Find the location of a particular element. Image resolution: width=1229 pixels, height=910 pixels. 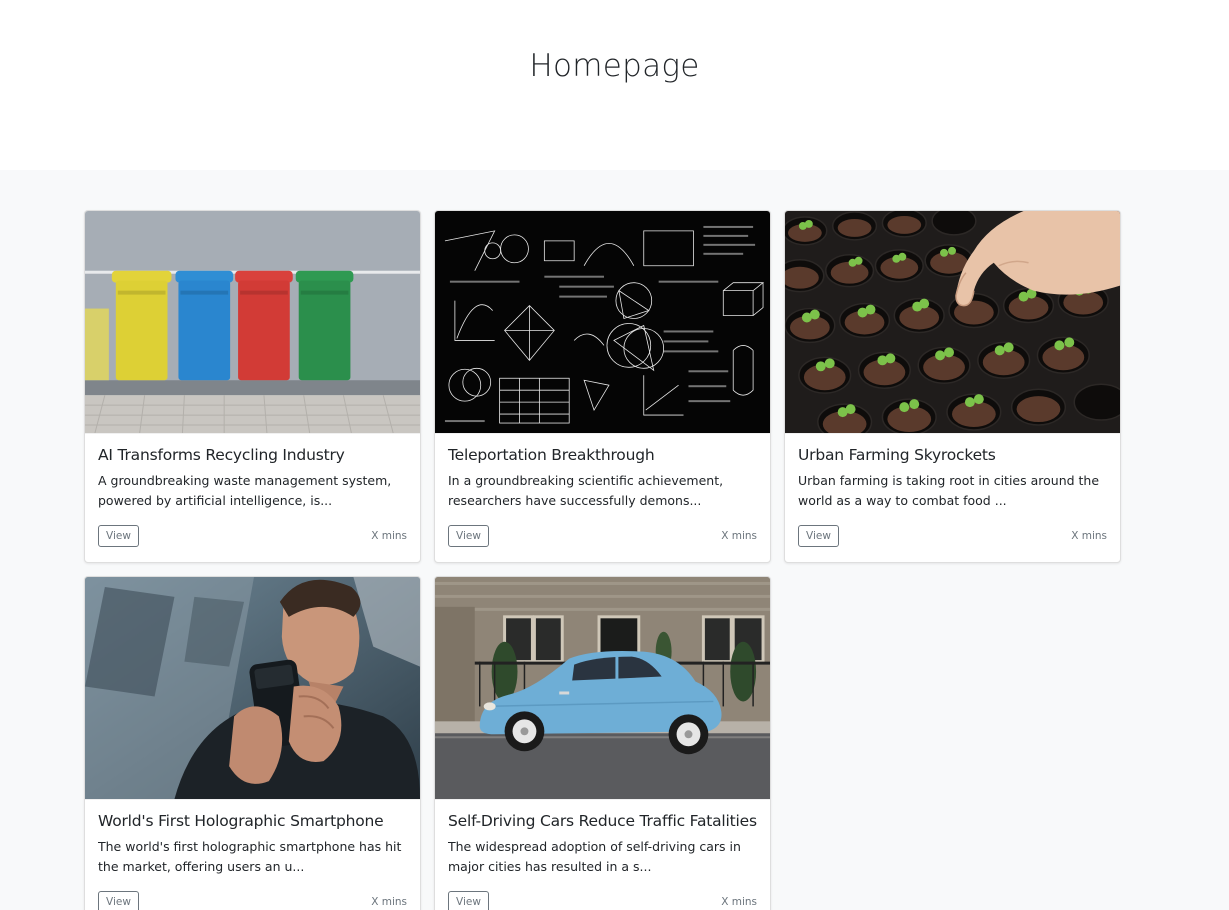

post-image-chalkboard-formulas is located at coordinates (602, 322).